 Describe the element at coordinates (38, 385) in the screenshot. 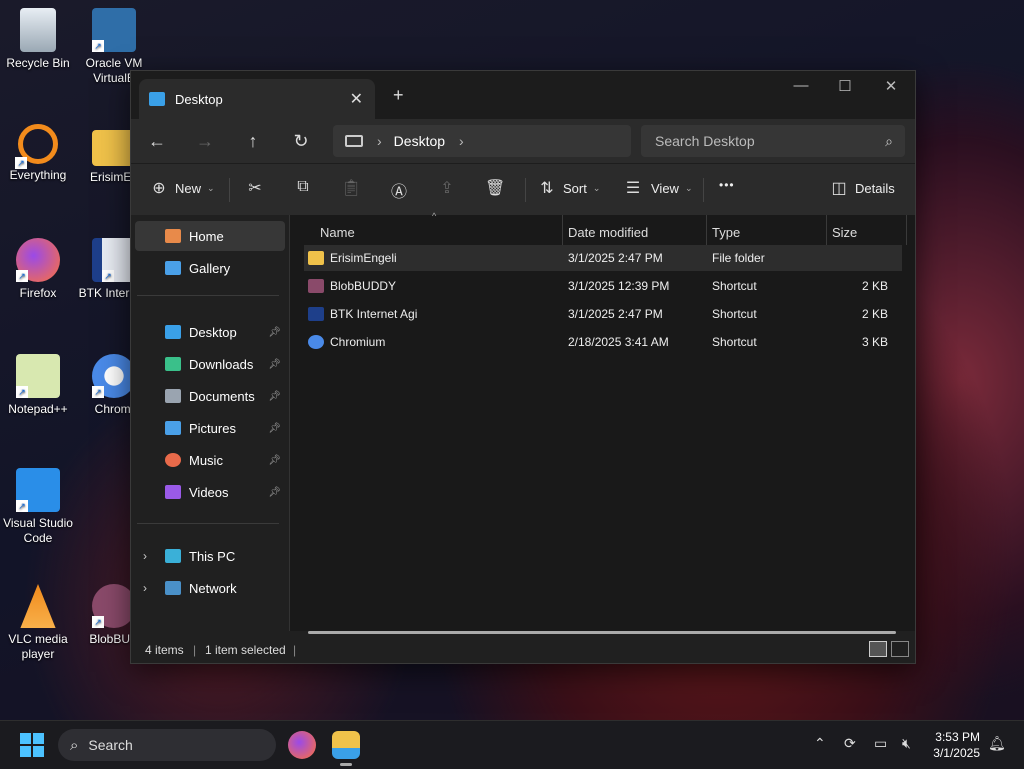

I see `desktop-icon-notepadpp: ↗ Notepad++` at that location.